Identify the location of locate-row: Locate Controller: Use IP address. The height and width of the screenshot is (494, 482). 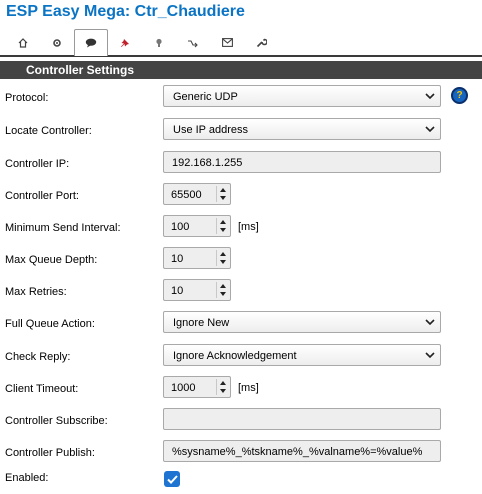
(241, 131).